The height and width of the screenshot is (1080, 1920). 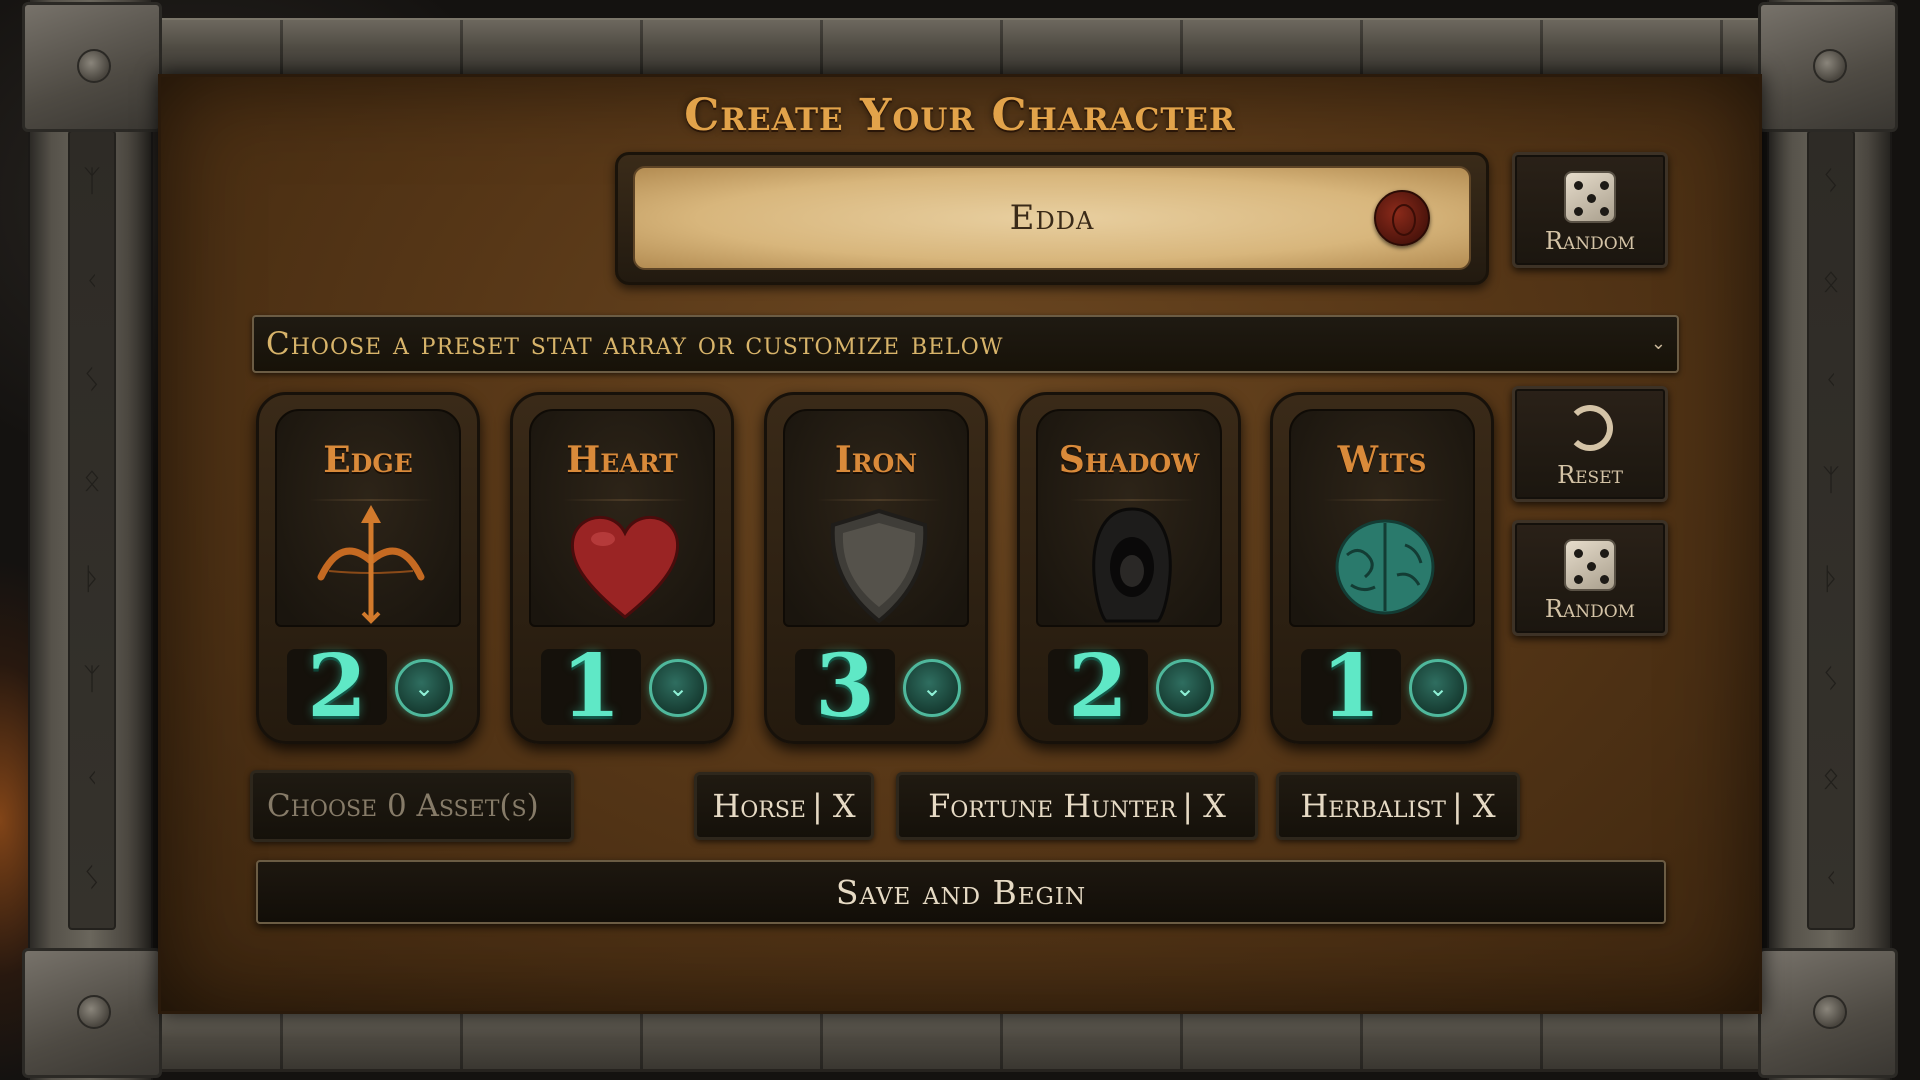 I want to click on stat-label: Wits, so click(x=1382, y=460).